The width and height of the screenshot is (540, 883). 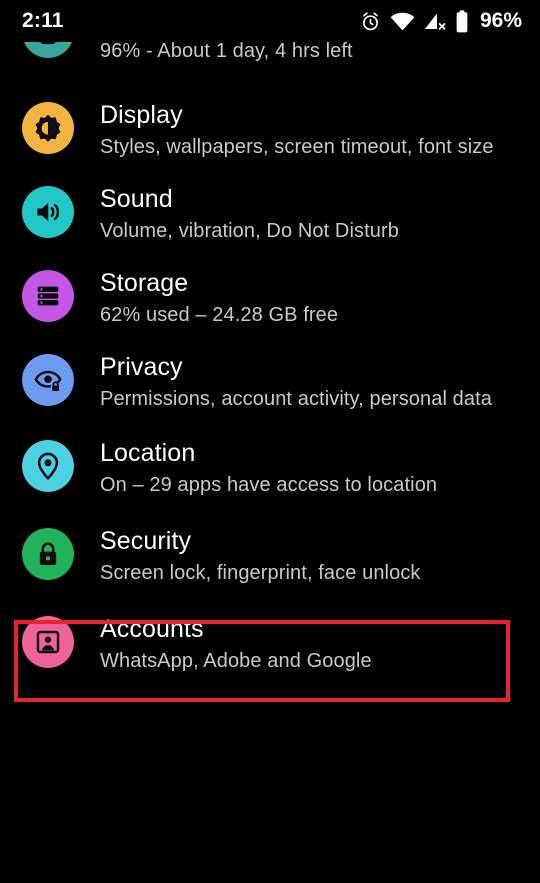 I want to click on alarm-icon, so click(x=370, y=21).